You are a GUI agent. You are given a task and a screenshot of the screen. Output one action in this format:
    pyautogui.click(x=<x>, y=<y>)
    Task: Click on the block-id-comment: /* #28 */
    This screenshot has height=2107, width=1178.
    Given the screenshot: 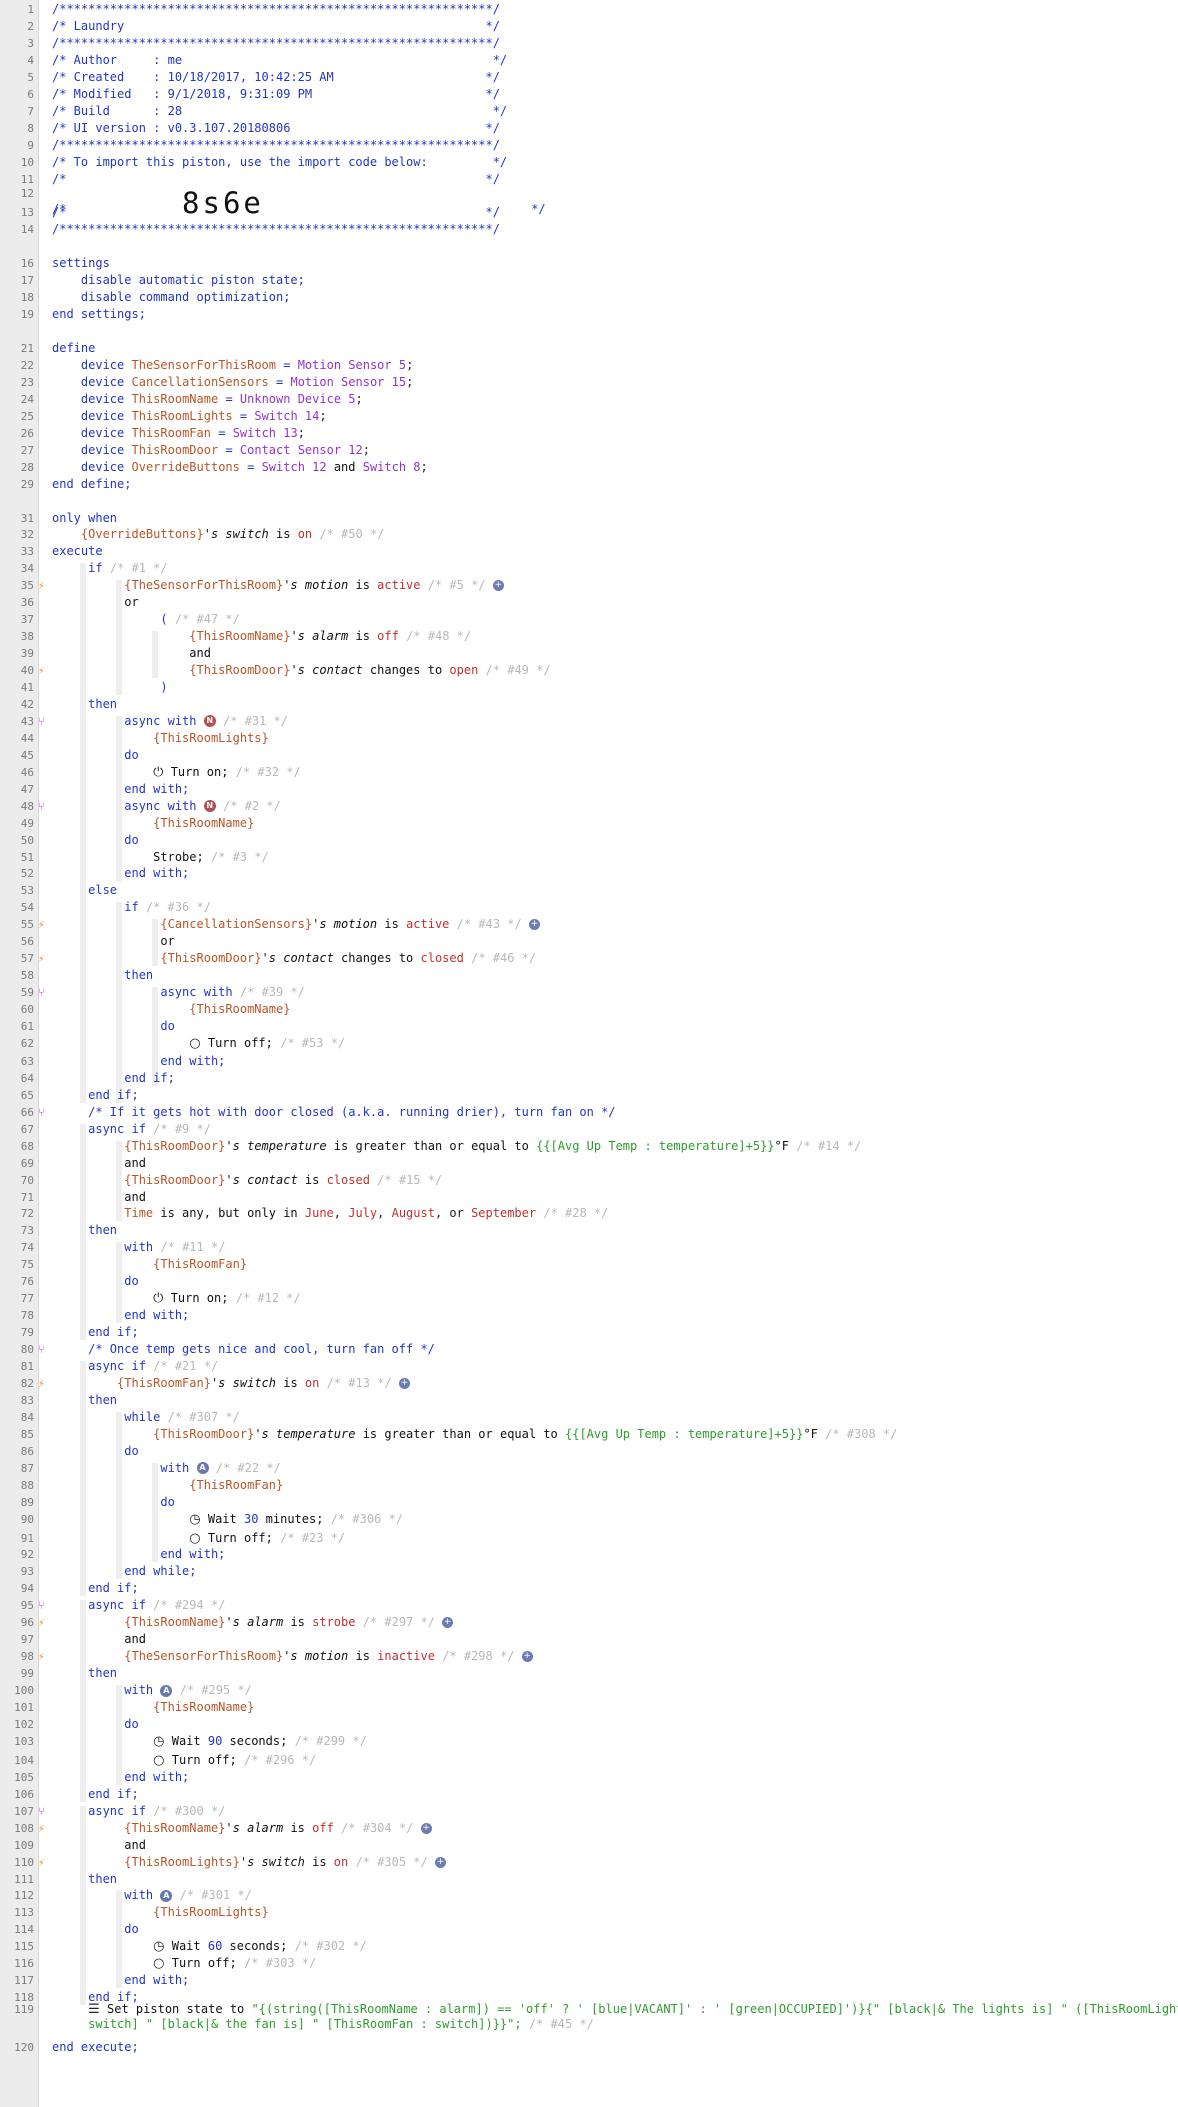 What is the action you would take?
    pyautogui.click(x=576, y=1213)
    